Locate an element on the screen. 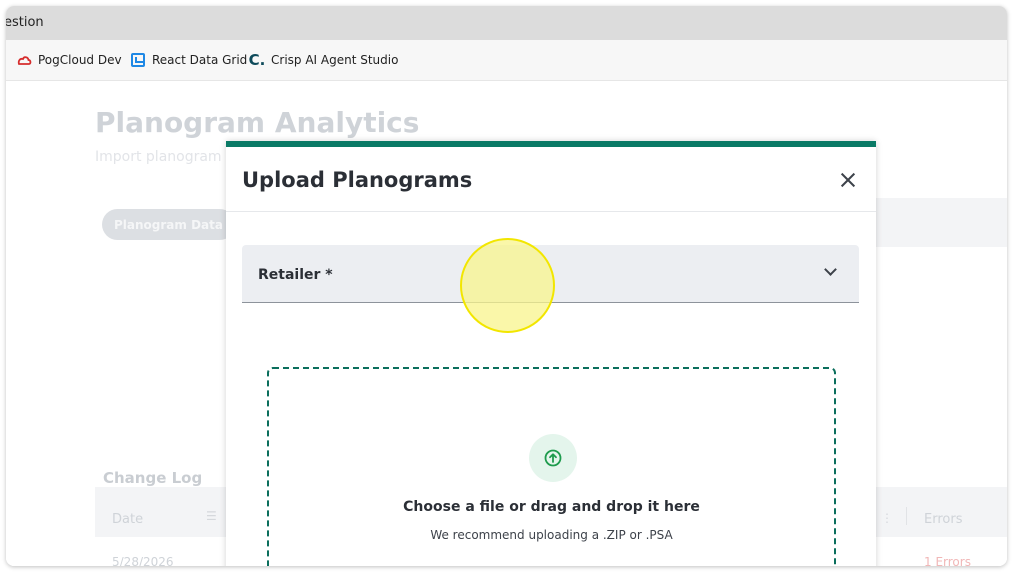  bookmark-pogcloud-dev: PogCloud Dev is located at coordinates (69, 60).